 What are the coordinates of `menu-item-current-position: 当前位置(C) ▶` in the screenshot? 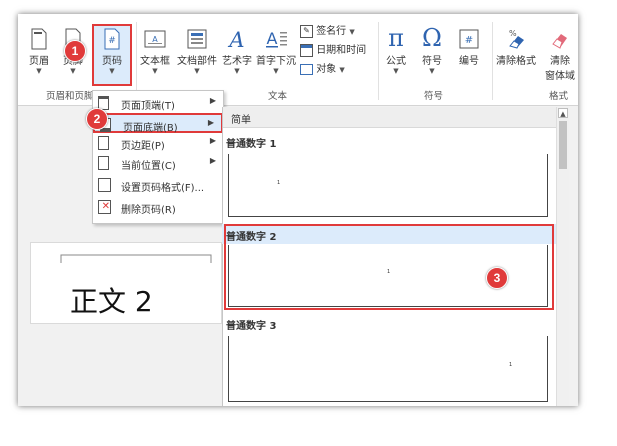 It's located at (158, 163).